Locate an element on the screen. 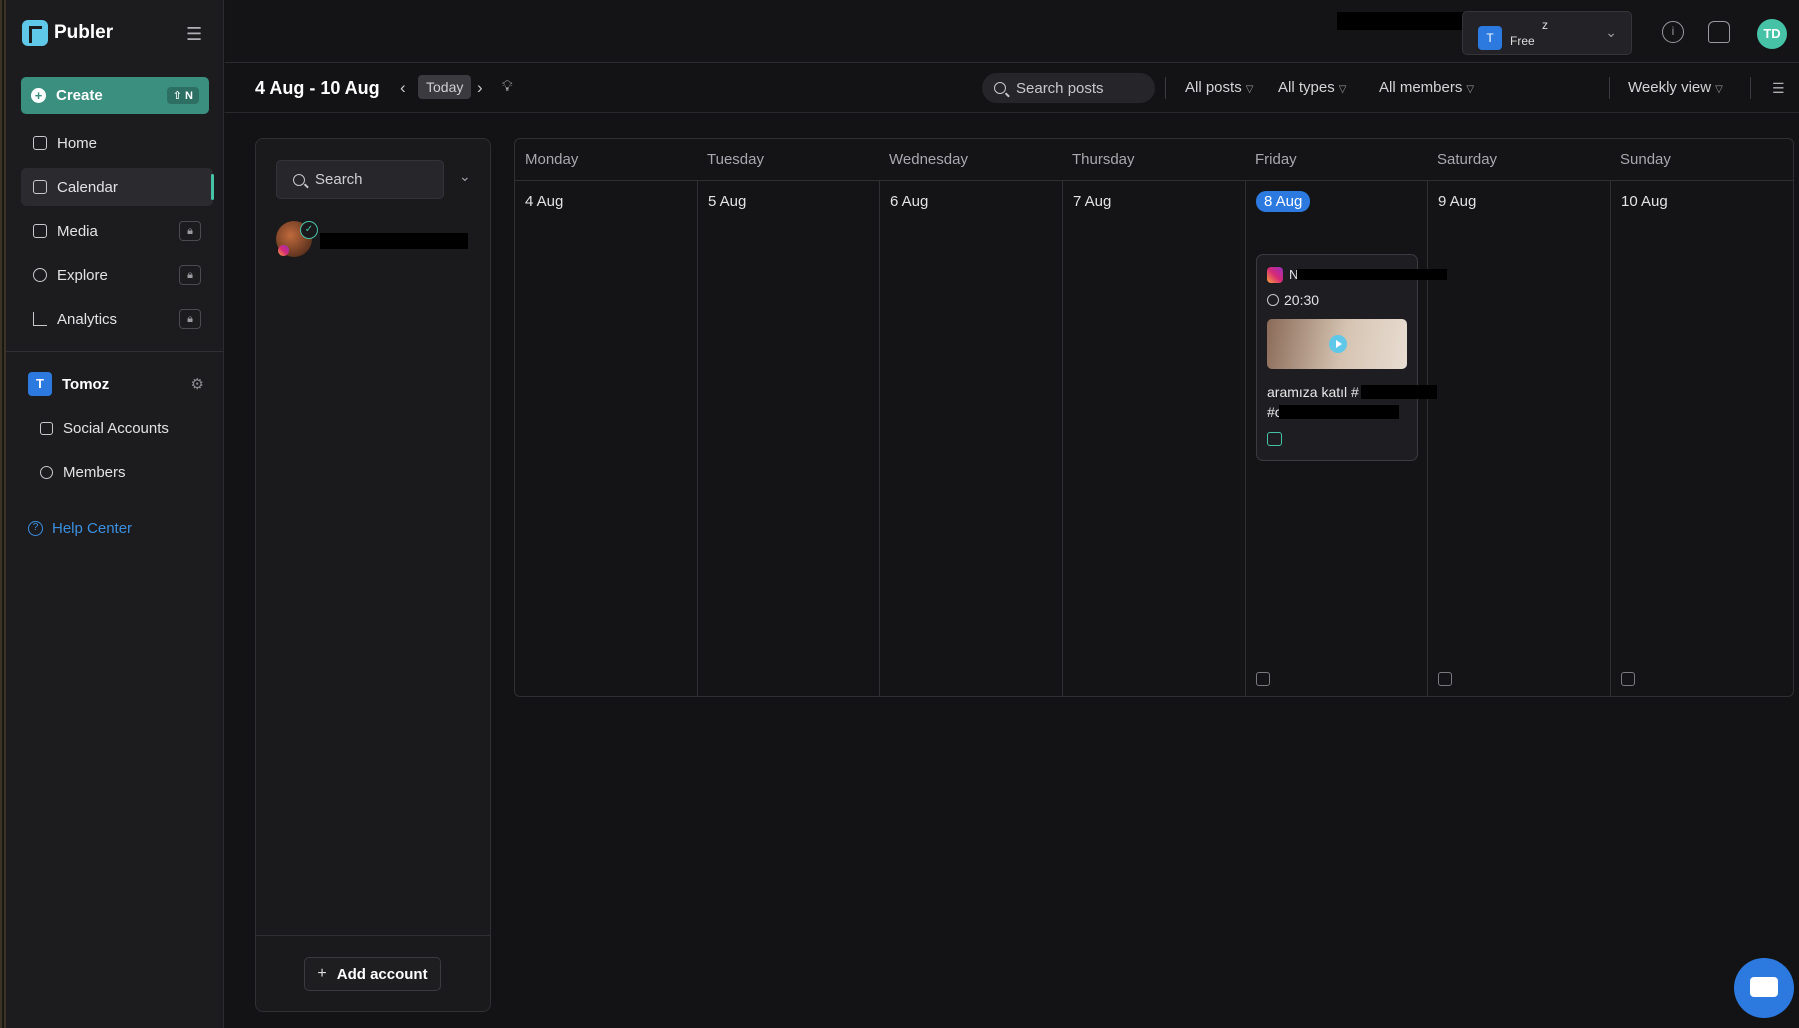 The image size is (1799, 1028). today-button: Today is located at coordinates (445, 87).